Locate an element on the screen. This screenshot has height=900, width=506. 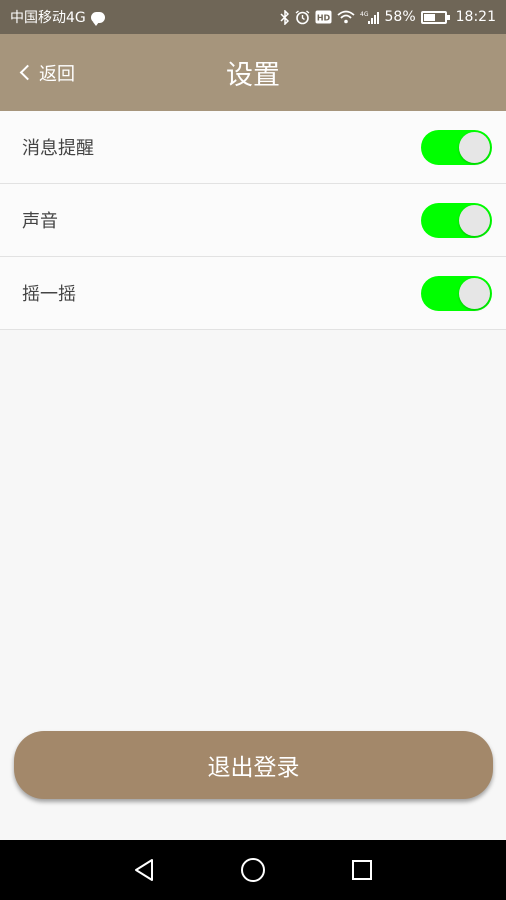
recents-square-icon is located at coordinates (362, 870).